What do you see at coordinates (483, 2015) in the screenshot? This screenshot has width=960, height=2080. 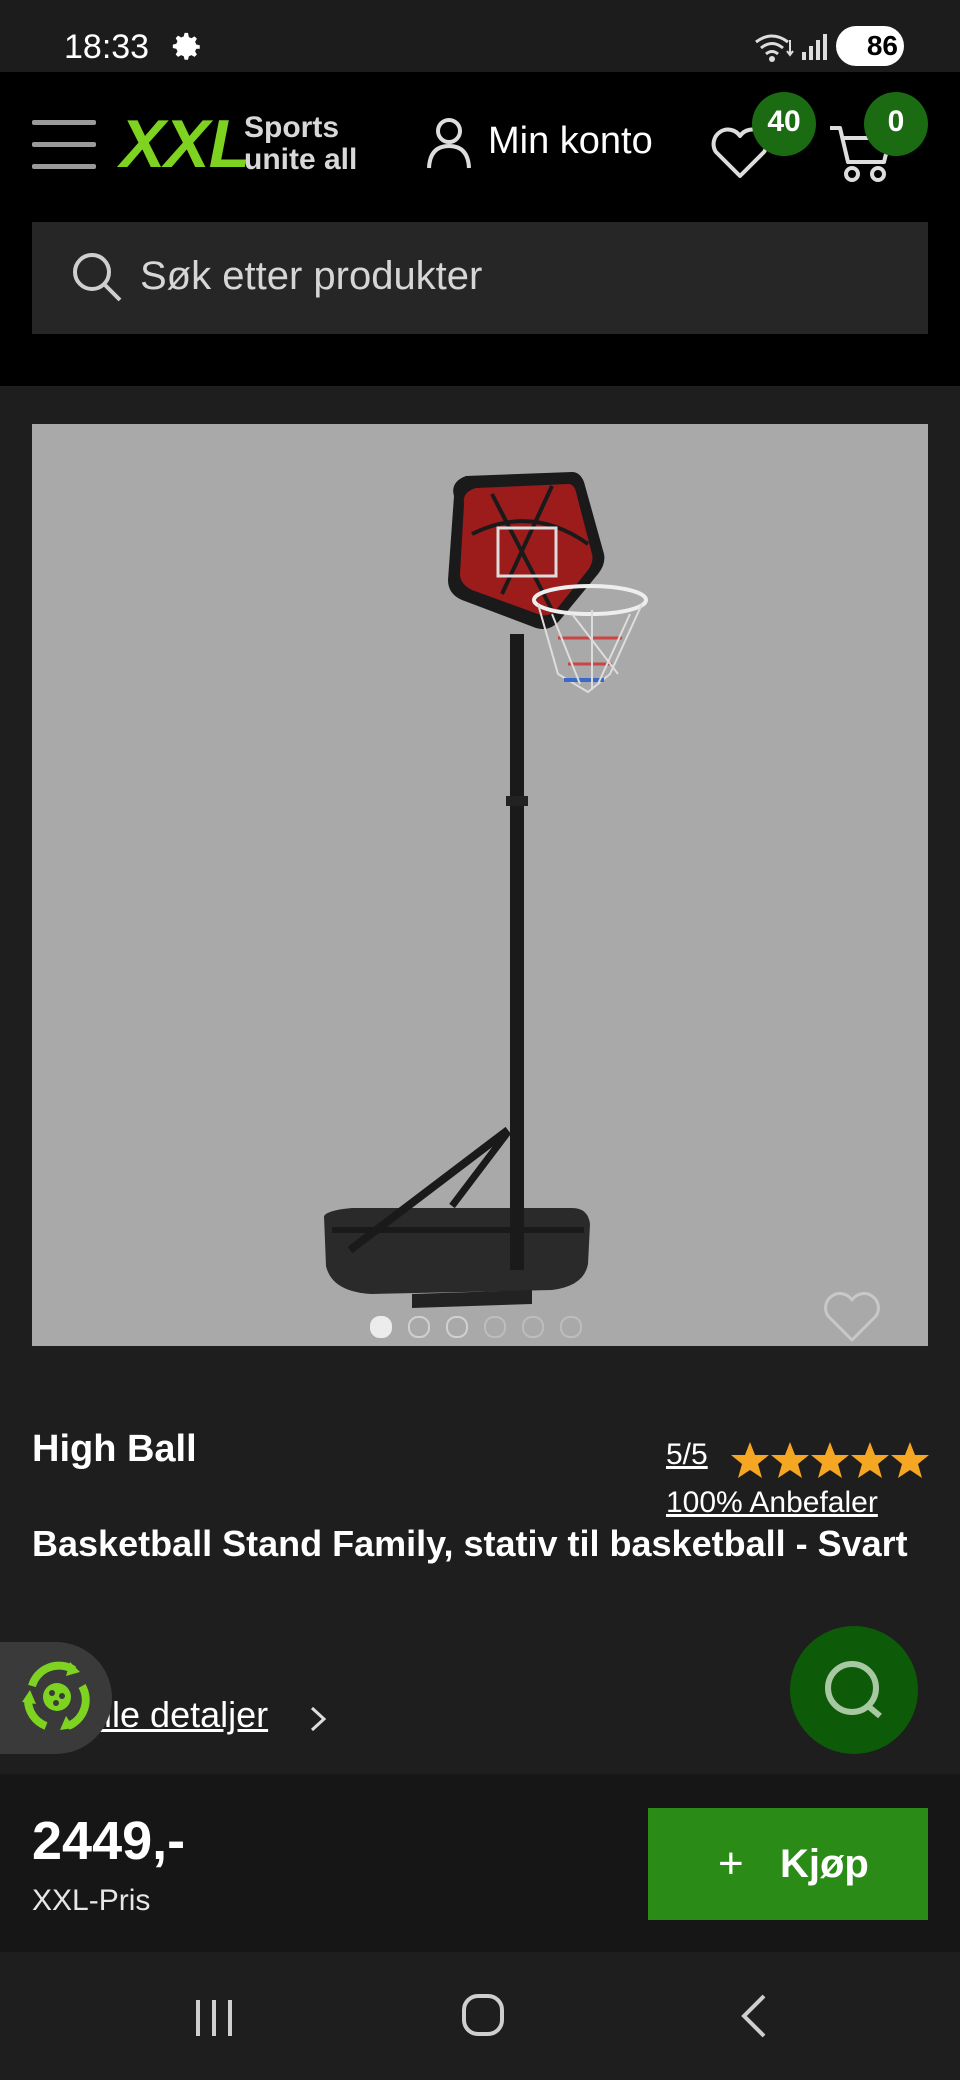 I see `home-icon` at bounding box center [483, 2015].